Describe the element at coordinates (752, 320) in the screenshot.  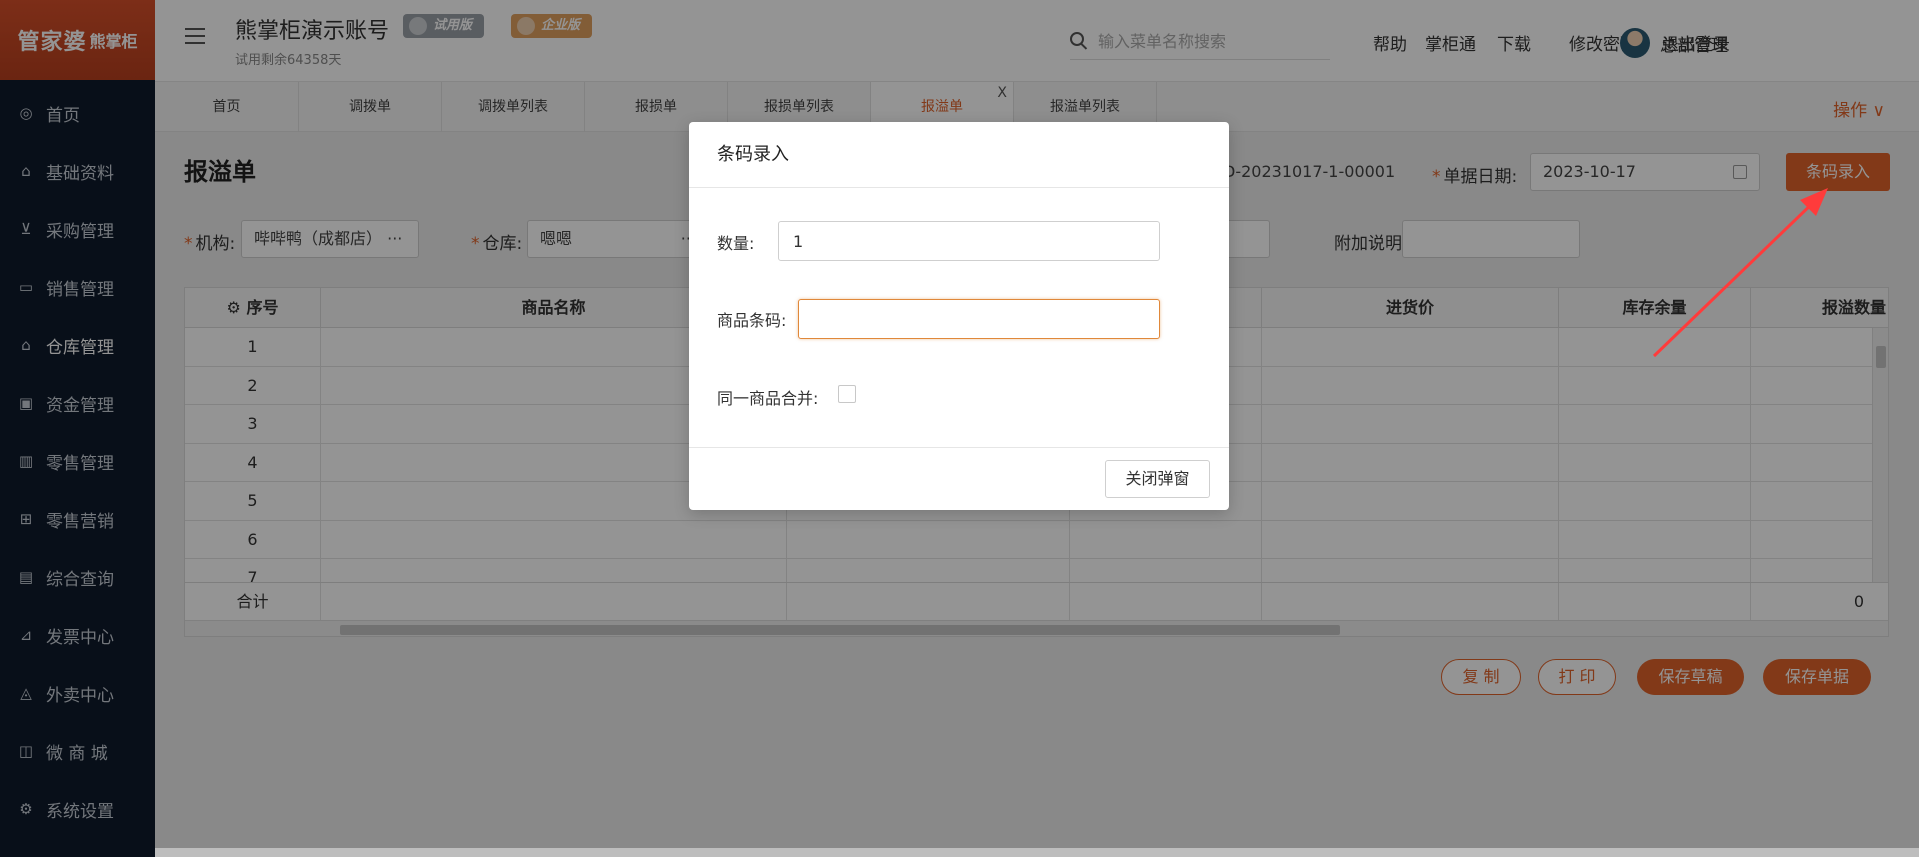
I see `barcode-label: 商品条码:` at that location.